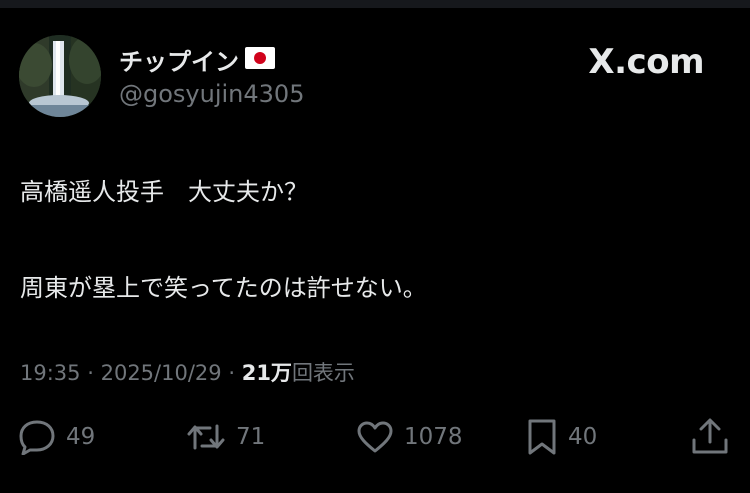  Describe the element at coordinates (37, 437) in the screenshot. I see `reply-icon` at that location.